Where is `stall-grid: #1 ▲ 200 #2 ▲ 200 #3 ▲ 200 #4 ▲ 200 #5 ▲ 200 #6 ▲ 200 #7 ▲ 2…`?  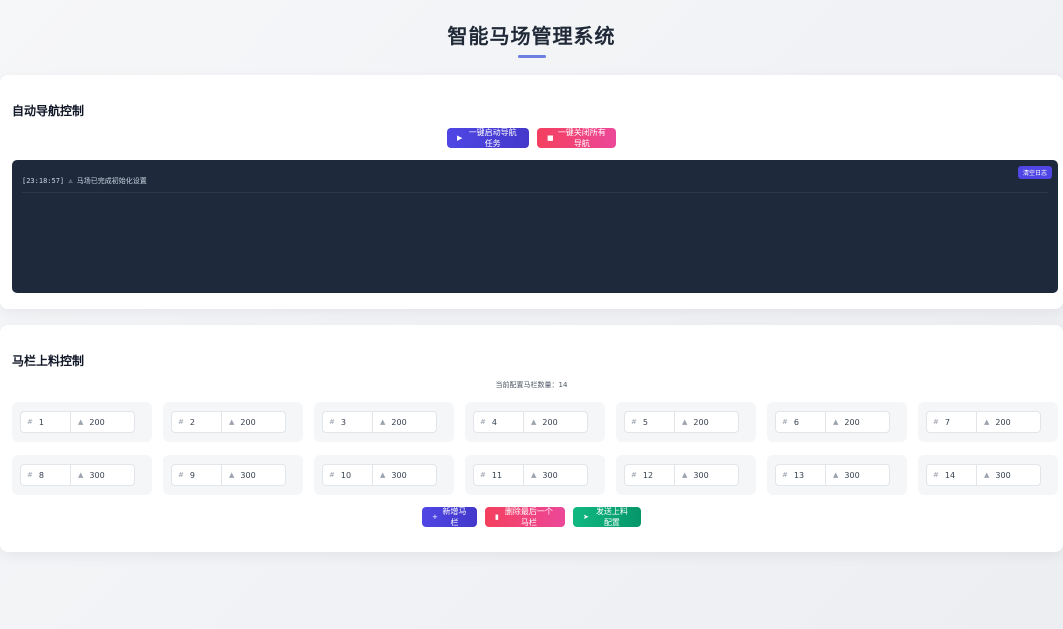 stall-grid: #1 ▲ 200 #2 ▲ 200 #3 ▲ 200 #4 ▲ 200 #5 ▲ 200 #6 ▲ 200 #7 ▲ 2… is located at coordinates (535, 448).